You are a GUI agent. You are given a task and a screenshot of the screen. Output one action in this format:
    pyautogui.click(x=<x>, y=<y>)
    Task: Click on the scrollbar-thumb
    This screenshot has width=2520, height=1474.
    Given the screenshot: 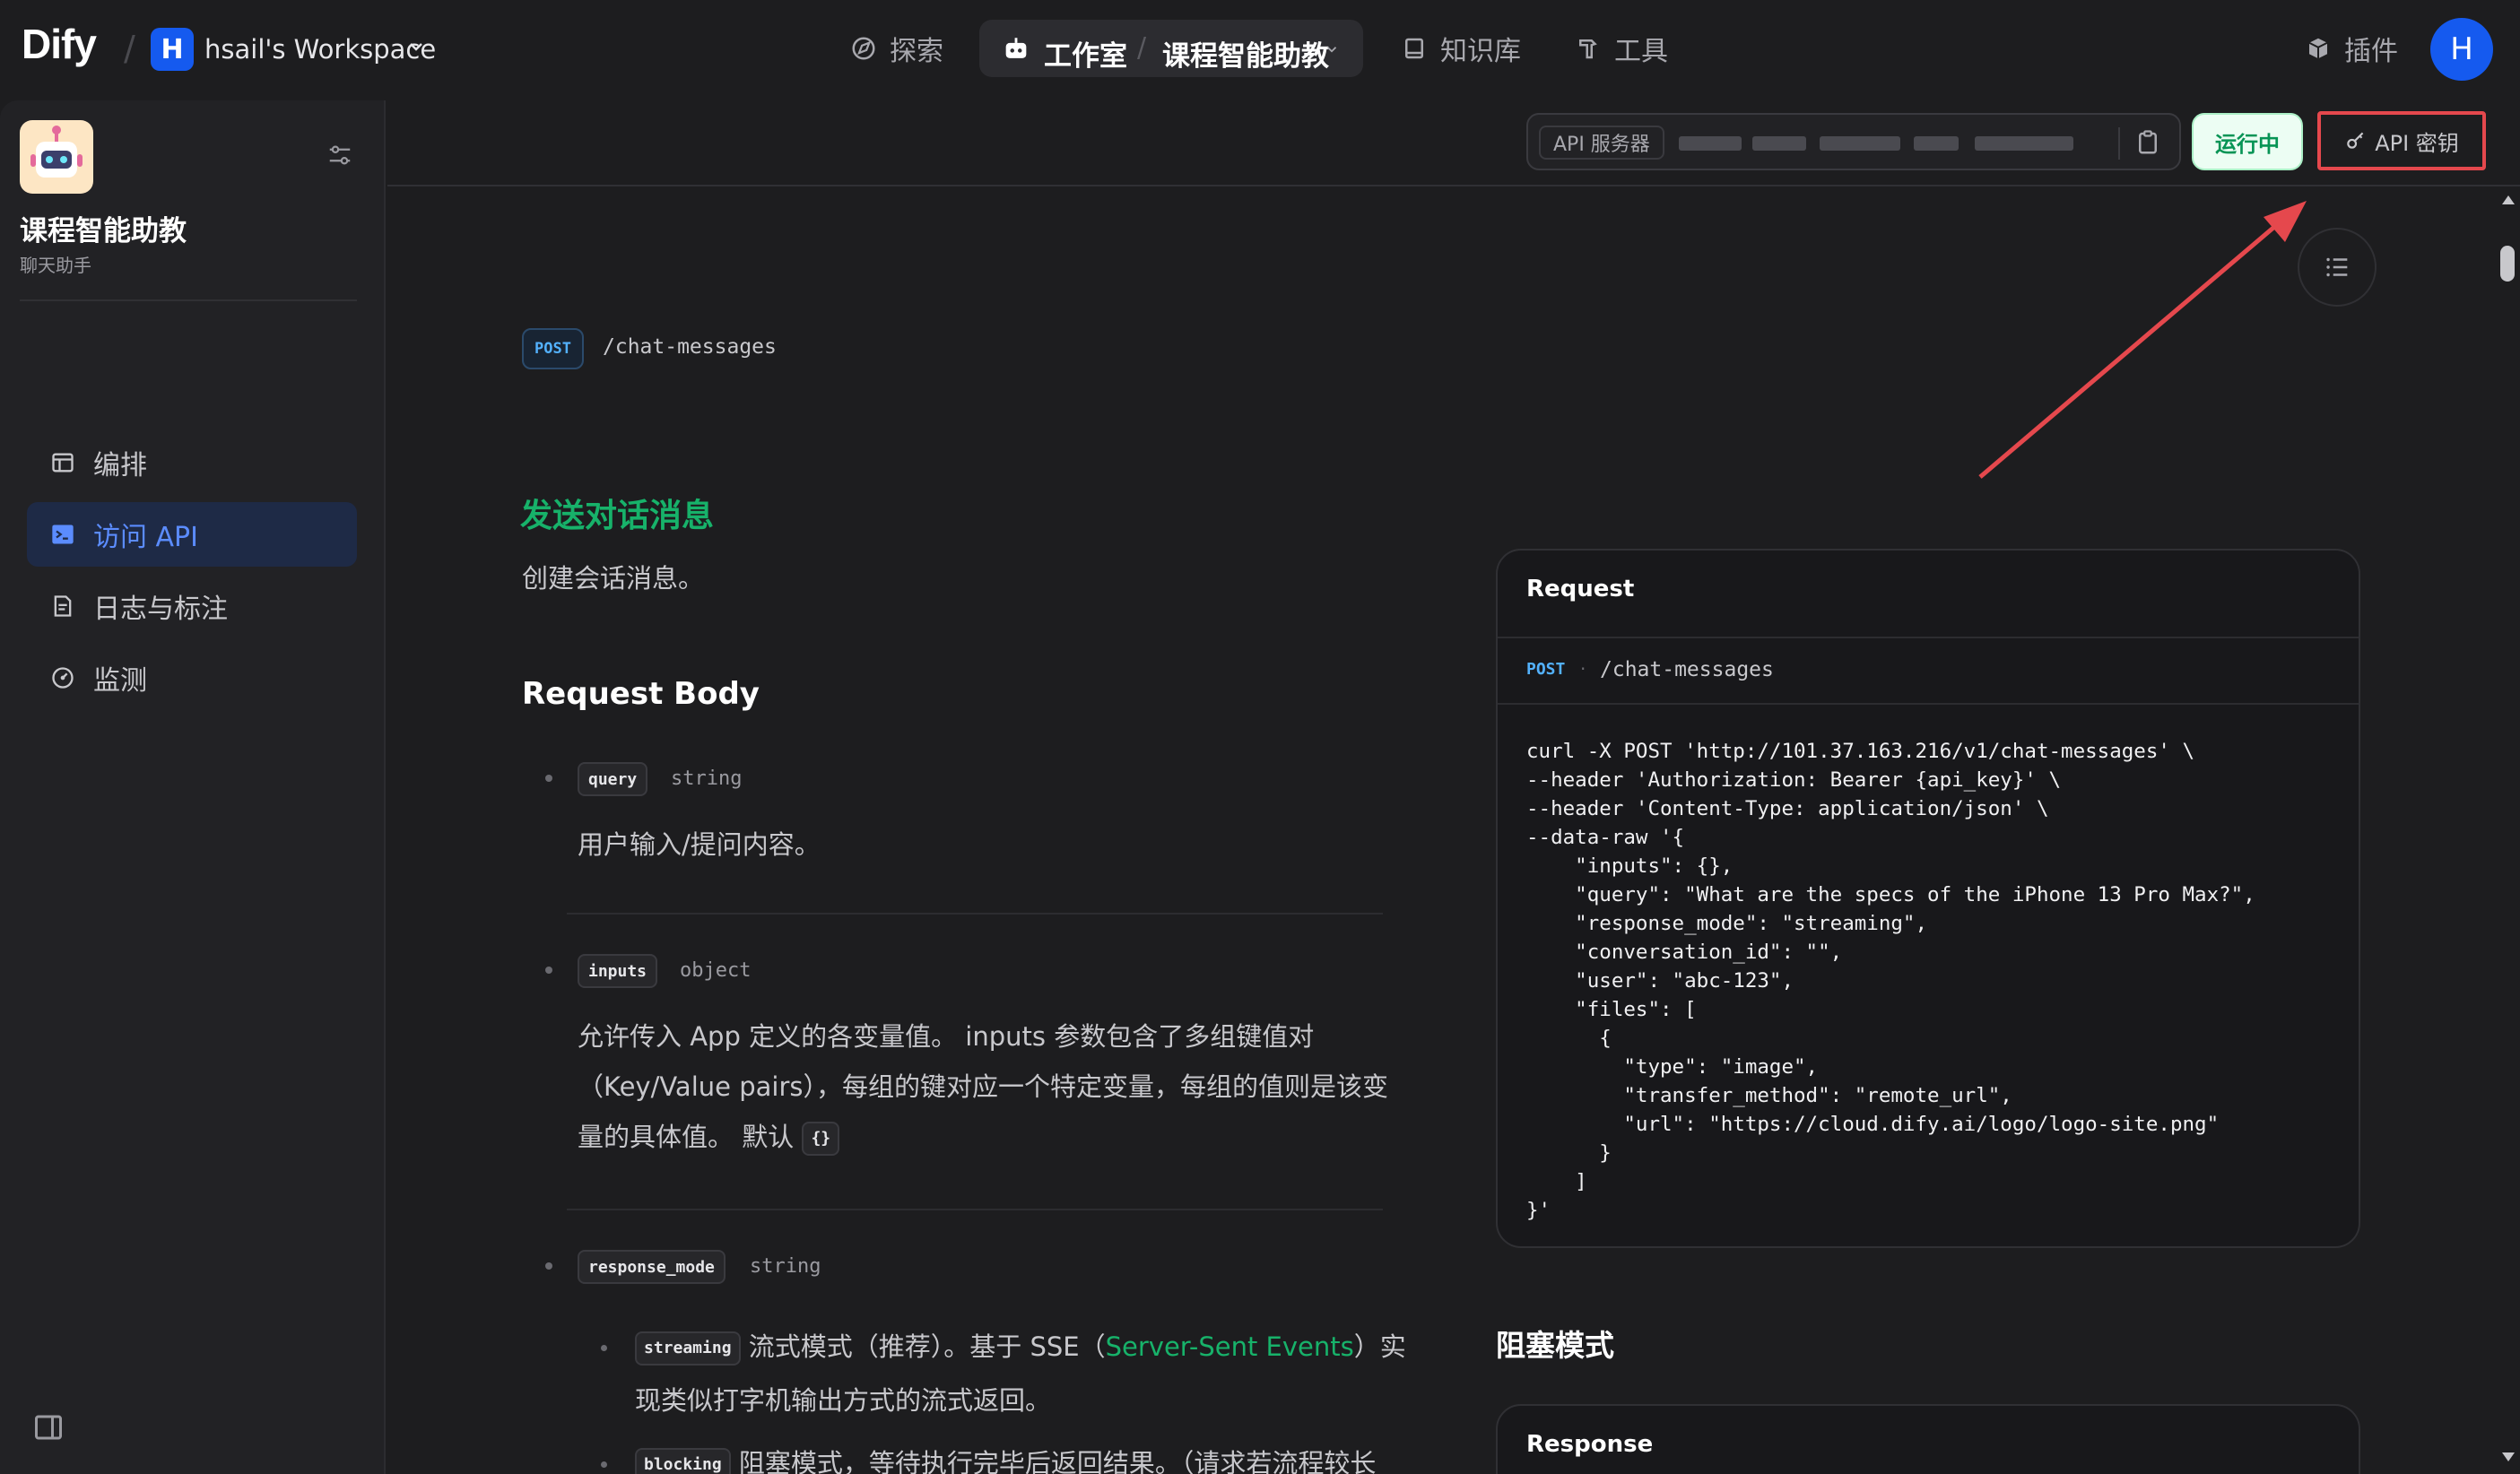 What is the action you would take?
    pyautogui.click(x=2507, y=264)
    